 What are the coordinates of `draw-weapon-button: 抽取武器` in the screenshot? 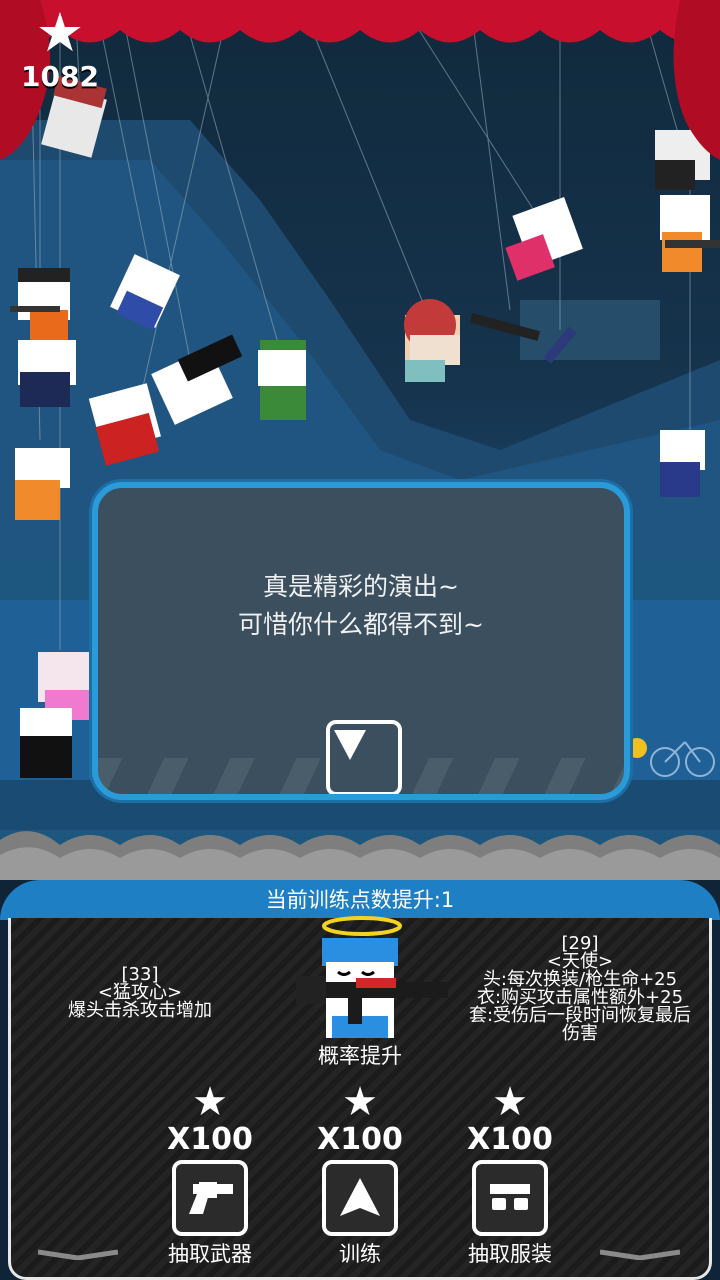 It's located at (210, 1214).